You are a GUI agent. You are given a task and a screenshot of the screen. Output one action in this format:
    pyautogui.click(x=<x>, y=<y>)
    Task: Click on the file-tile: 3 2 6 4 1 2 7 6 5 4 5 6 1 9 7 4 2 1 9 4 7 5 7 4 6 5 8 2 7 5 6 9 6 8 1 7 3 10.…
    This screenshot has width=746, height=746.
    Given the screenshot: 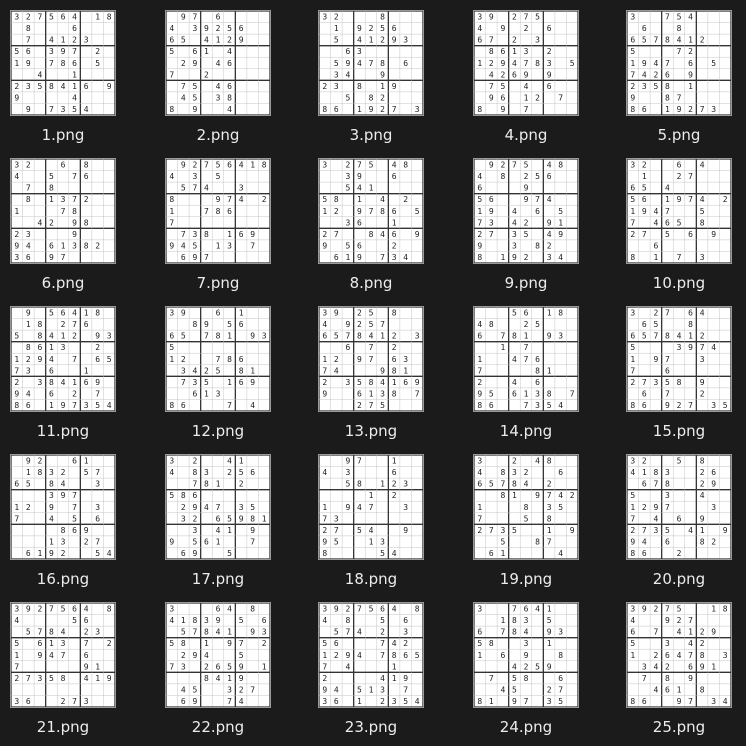 What is the action you would take?
    pyautogui.click(x=681, y=225)
    